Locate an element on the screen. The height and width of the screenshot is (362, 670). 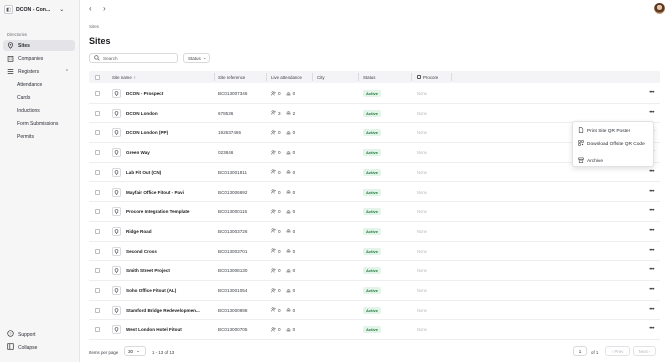
site-name-link: Soho Office Fitout (AL) is located at coordinates (151, 290).